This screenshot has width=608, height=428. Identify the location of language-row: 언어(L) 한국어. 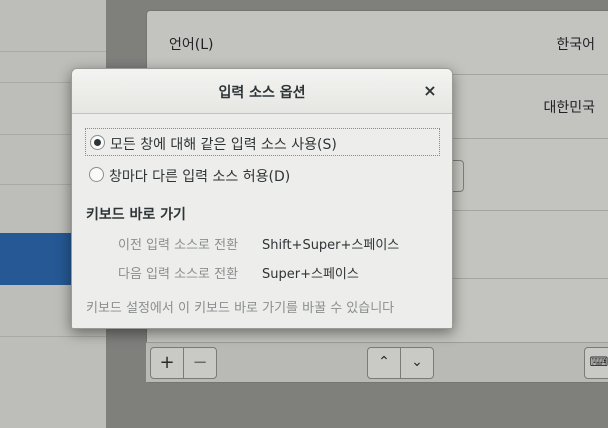
(377, 43).